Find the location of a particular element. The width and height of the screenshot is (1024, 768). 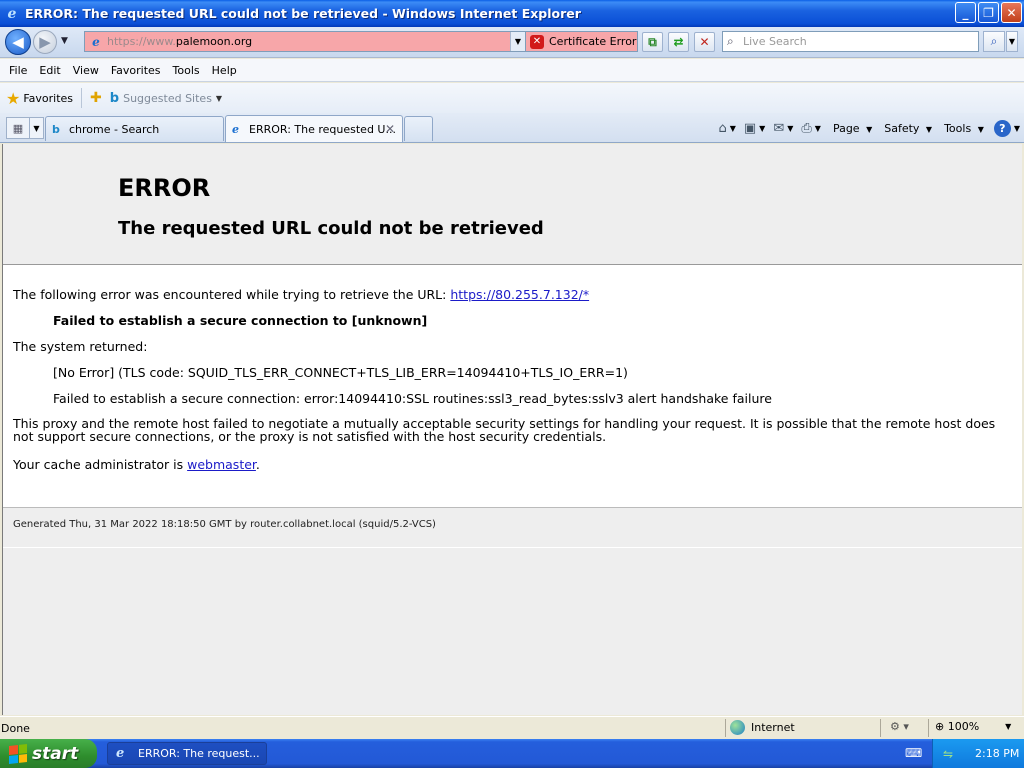

window-controls: _ ❐ ✕ is located at coordinates (988, 12).